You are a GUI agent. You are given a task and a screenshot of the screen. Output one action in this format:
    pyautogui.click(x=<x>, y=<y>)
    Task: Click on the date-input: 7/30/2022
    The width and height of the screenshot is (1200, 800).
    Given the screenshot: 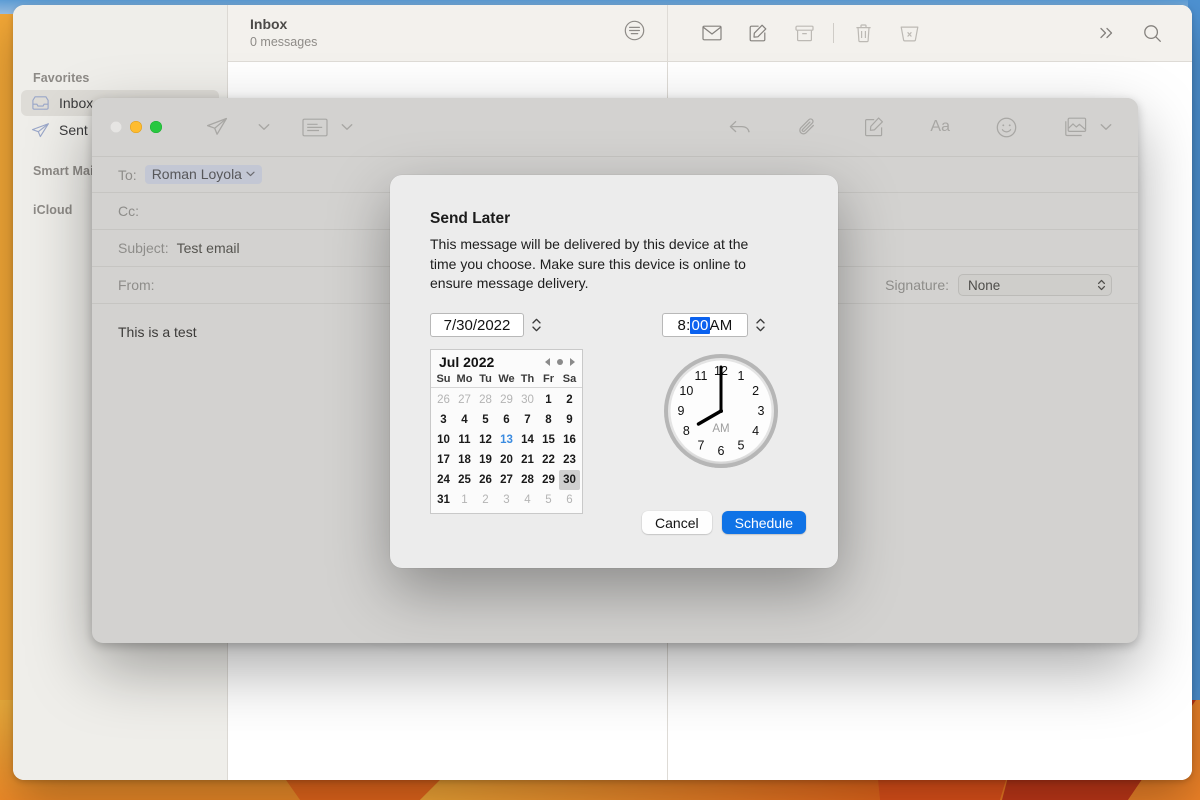 What is the action you would take?
    pyautogui.click(x=477, y=325)
    